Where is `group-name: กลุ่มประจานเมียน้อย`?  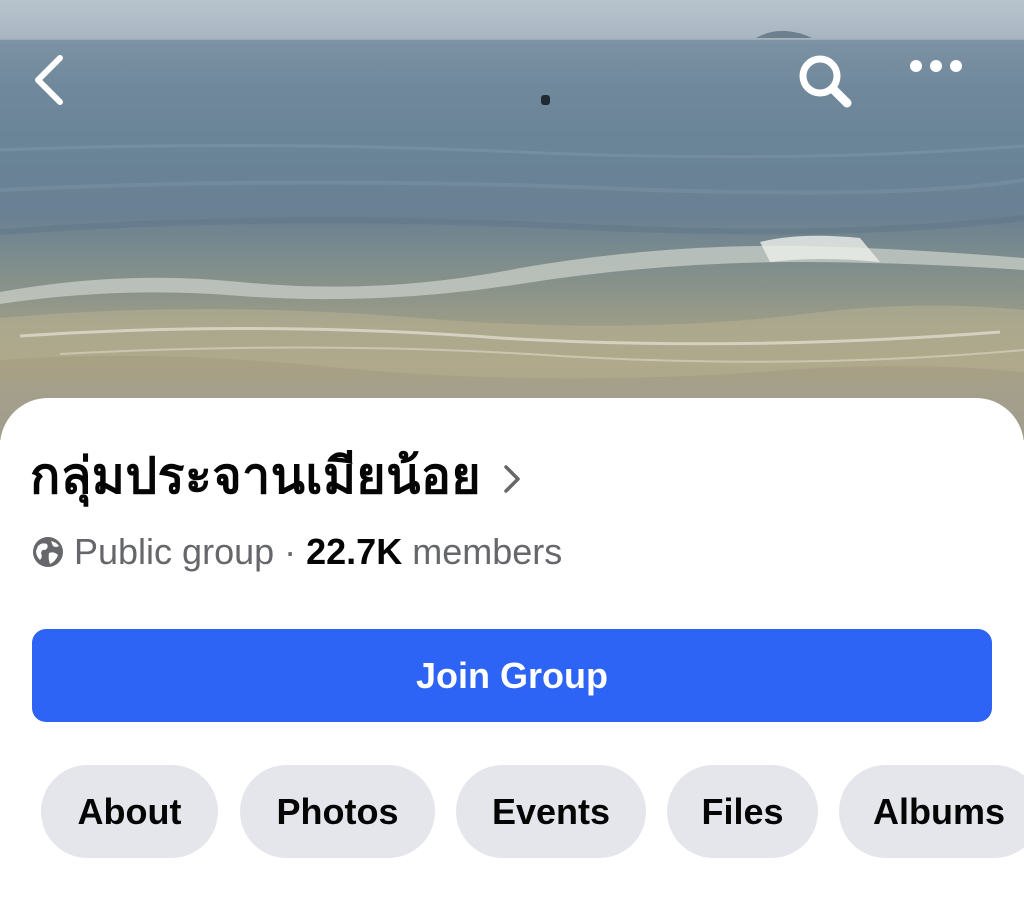 group-name: กลุ่มประจานเมียน้อย is located at coordinates (256, 476).